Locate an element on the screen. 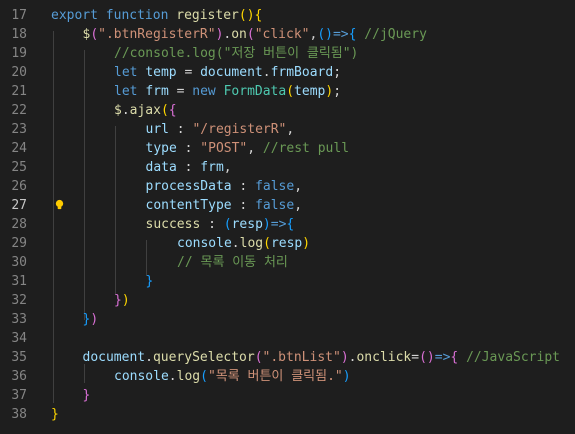 The image size is (575, 434). code-line: 36 console.log("목록 버튼이 클릭됨.") is located at coordinates (287, 376).